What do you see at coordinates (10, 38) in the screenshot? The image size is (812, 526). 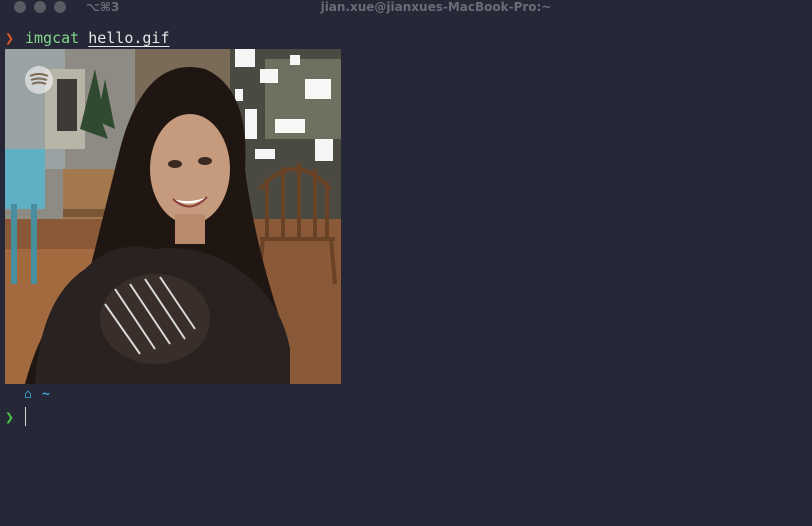 I see `prompt-symbol: ❯` at bounding box center [10, 38].